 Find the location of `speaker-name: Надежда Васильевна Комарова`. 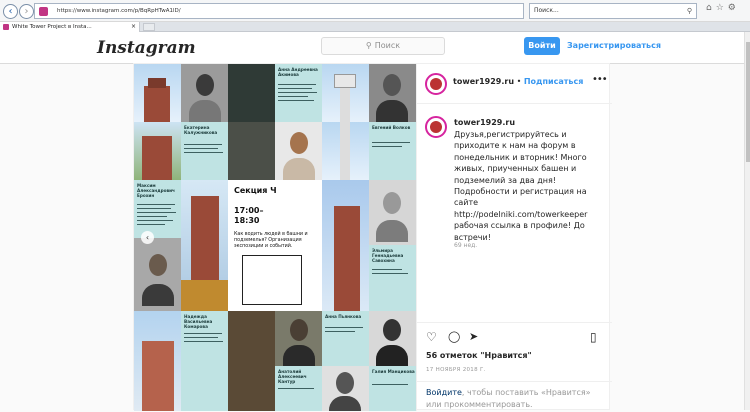

speaker-name: Надежда Васильевна Комарова is located at coordinates (198, 321).